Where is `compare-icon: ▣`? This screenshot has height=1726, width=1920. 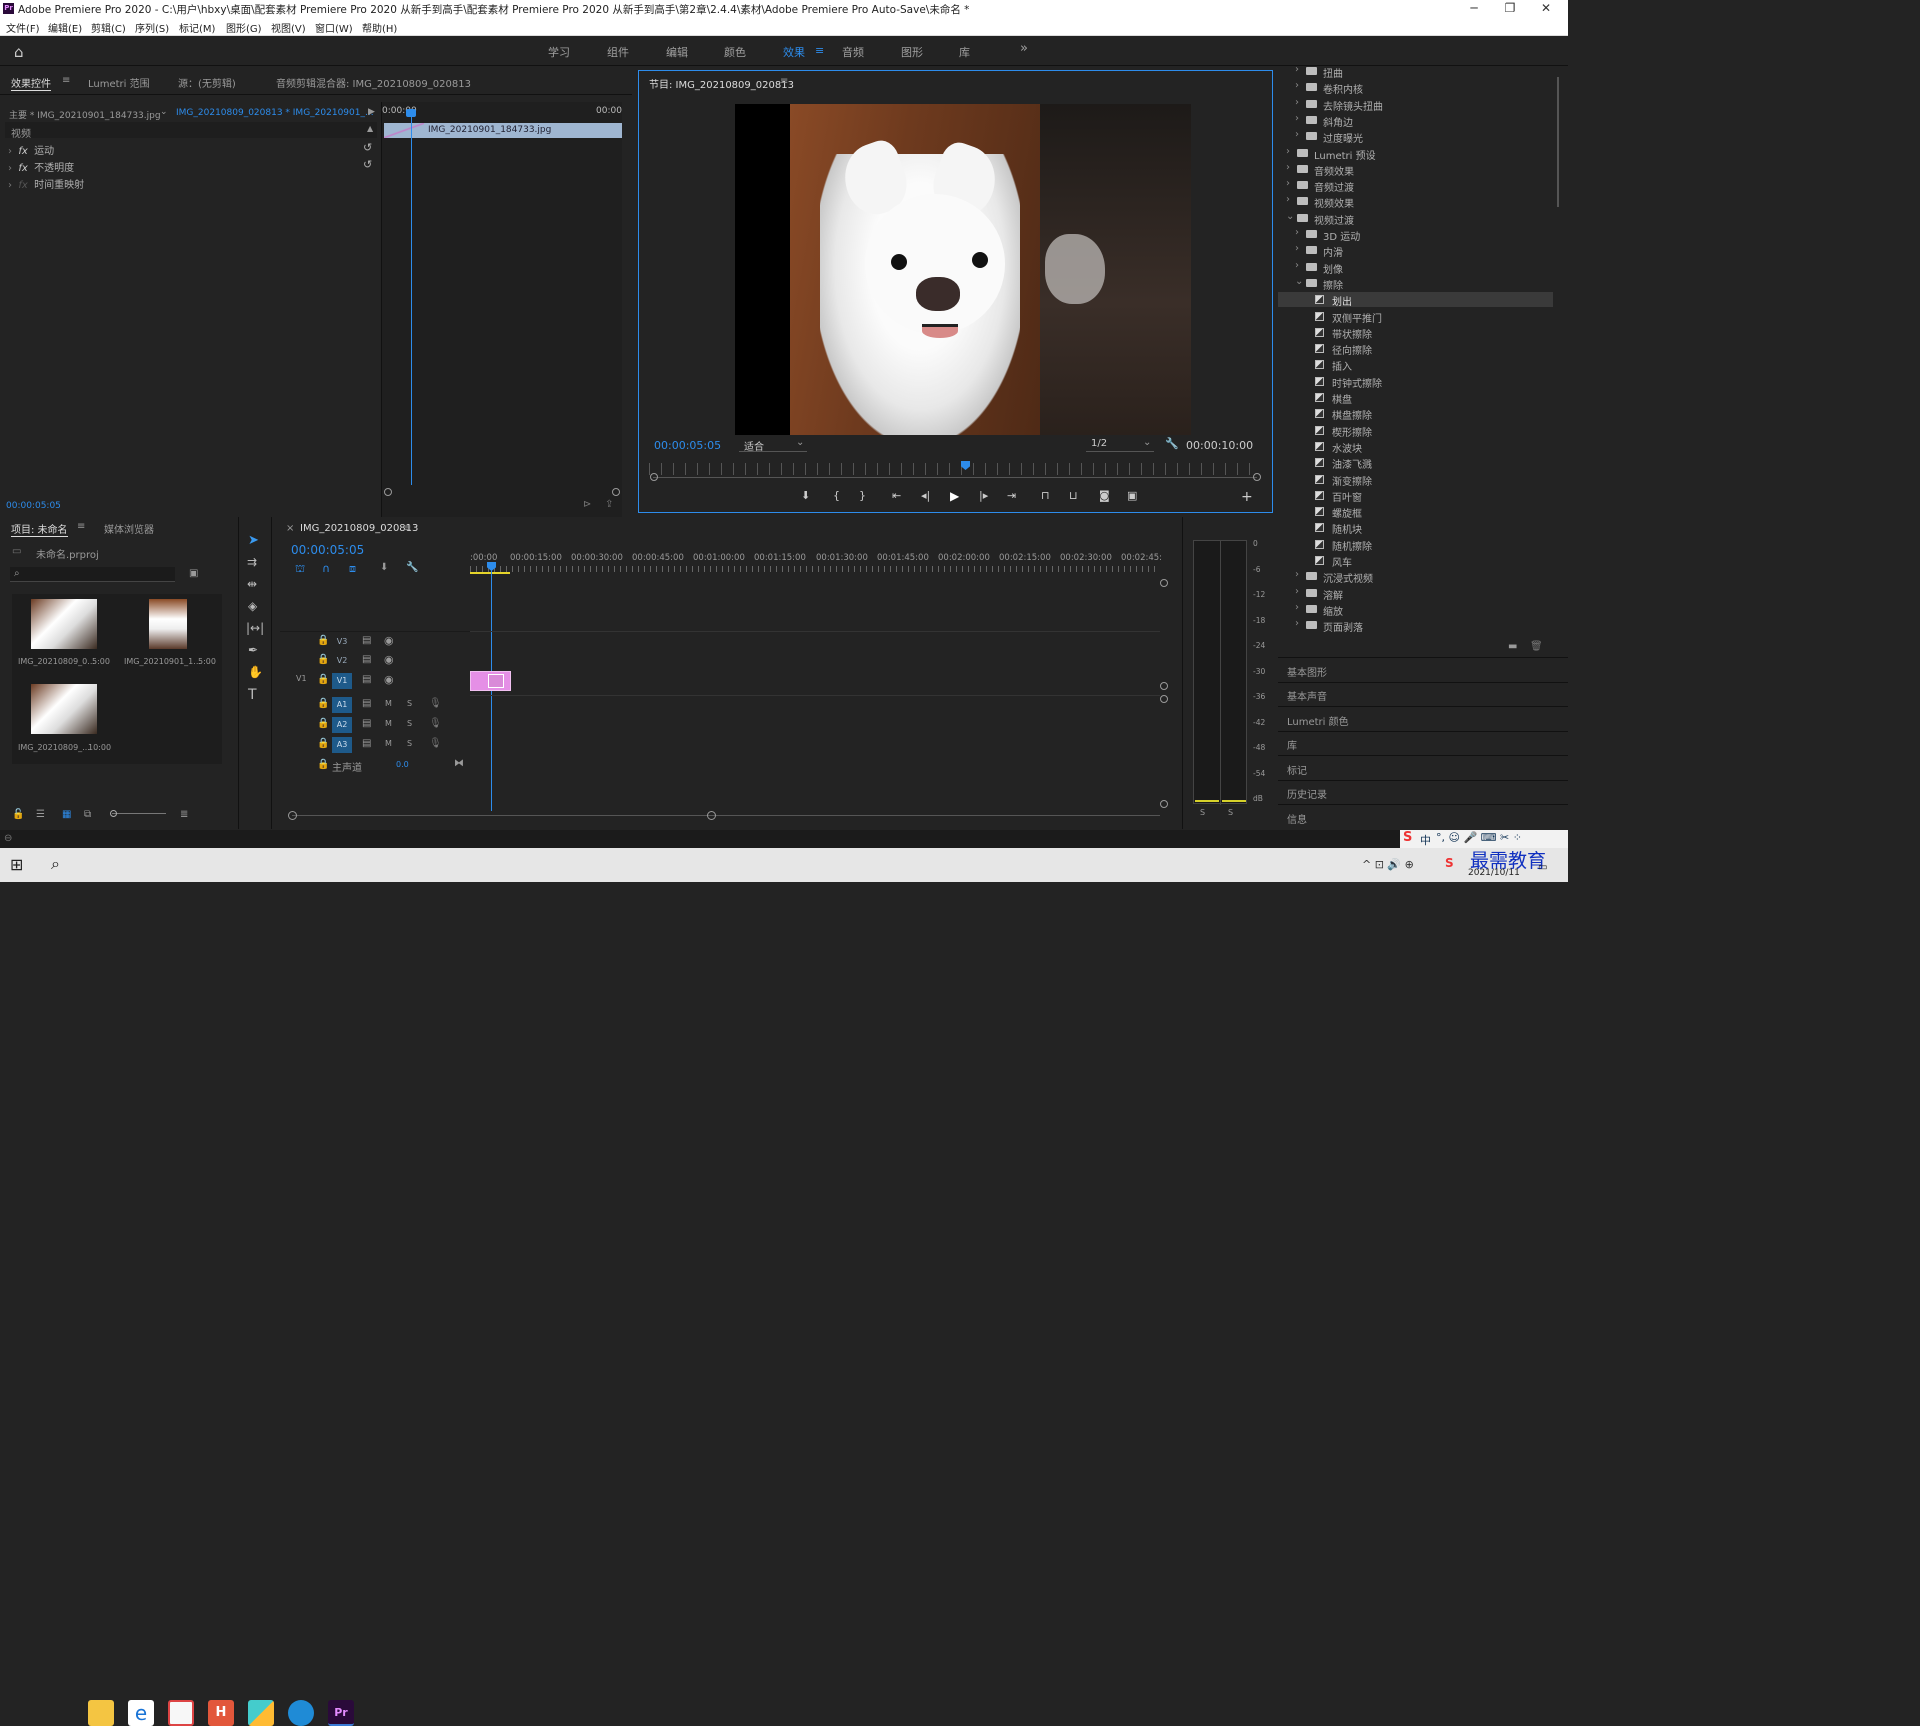 compare-icon: ▣ is located at coordinates (1132, 495).